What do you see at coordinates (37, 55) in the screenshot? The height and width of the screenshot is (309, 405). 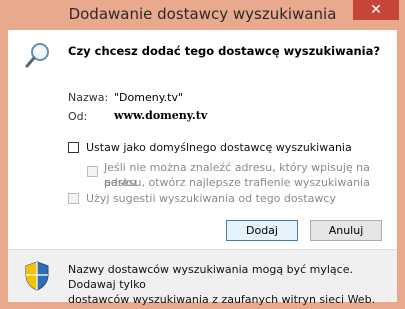 I see `magnifier-icon` at bounding box center [37, 55].